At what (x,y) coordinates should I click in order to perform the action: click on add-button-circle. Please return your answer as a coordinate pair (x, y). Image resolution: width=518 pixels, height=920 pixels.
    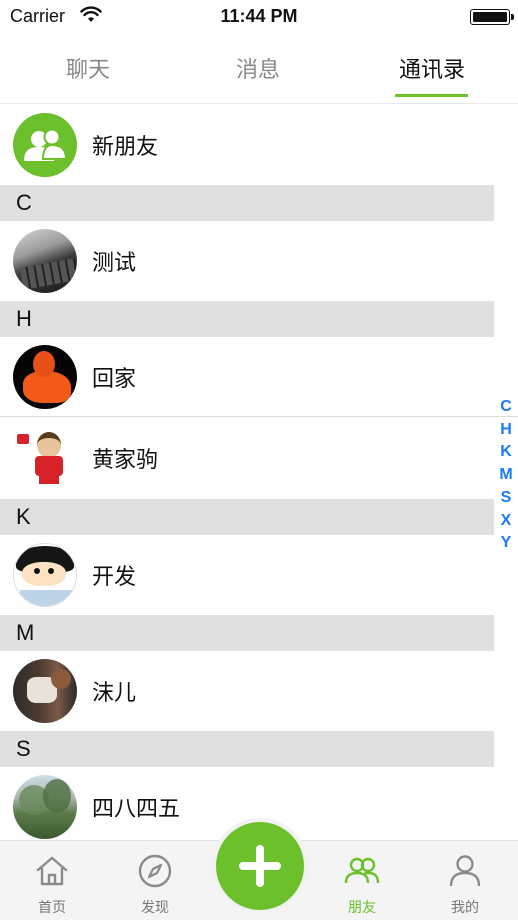
    Looking at the image, I should click on (260, 866).